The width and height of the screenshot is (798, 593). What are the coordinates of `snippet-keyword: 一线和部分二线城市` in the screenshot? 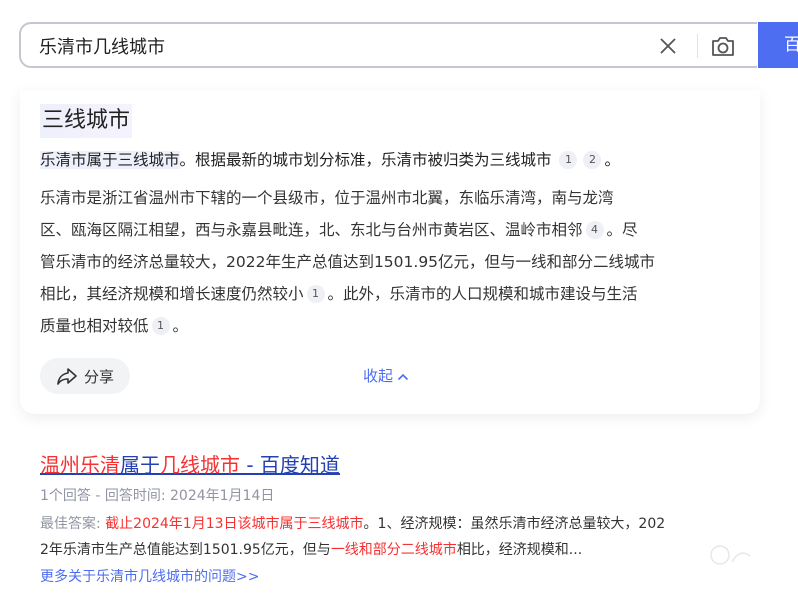 It's located at (393, 550).